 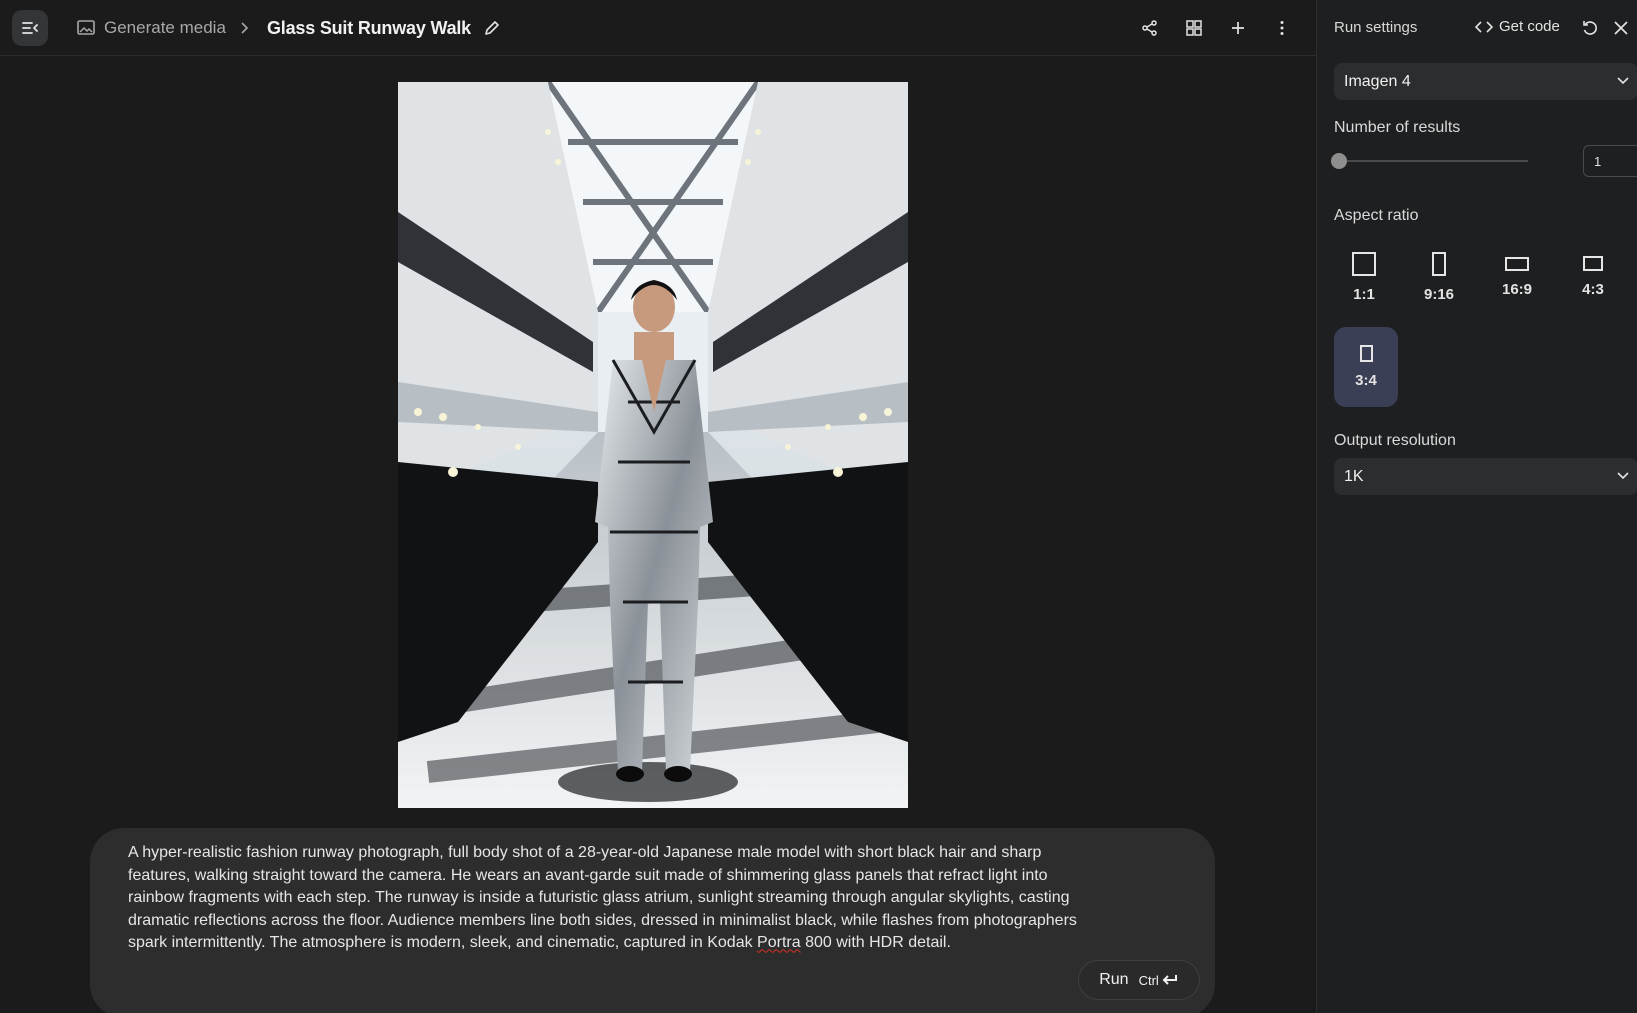 What do you see at coordinates (1517, 289) in the screenshot?
I see `aspect-option-label: 16:9` at bounding box center [1517, 289].